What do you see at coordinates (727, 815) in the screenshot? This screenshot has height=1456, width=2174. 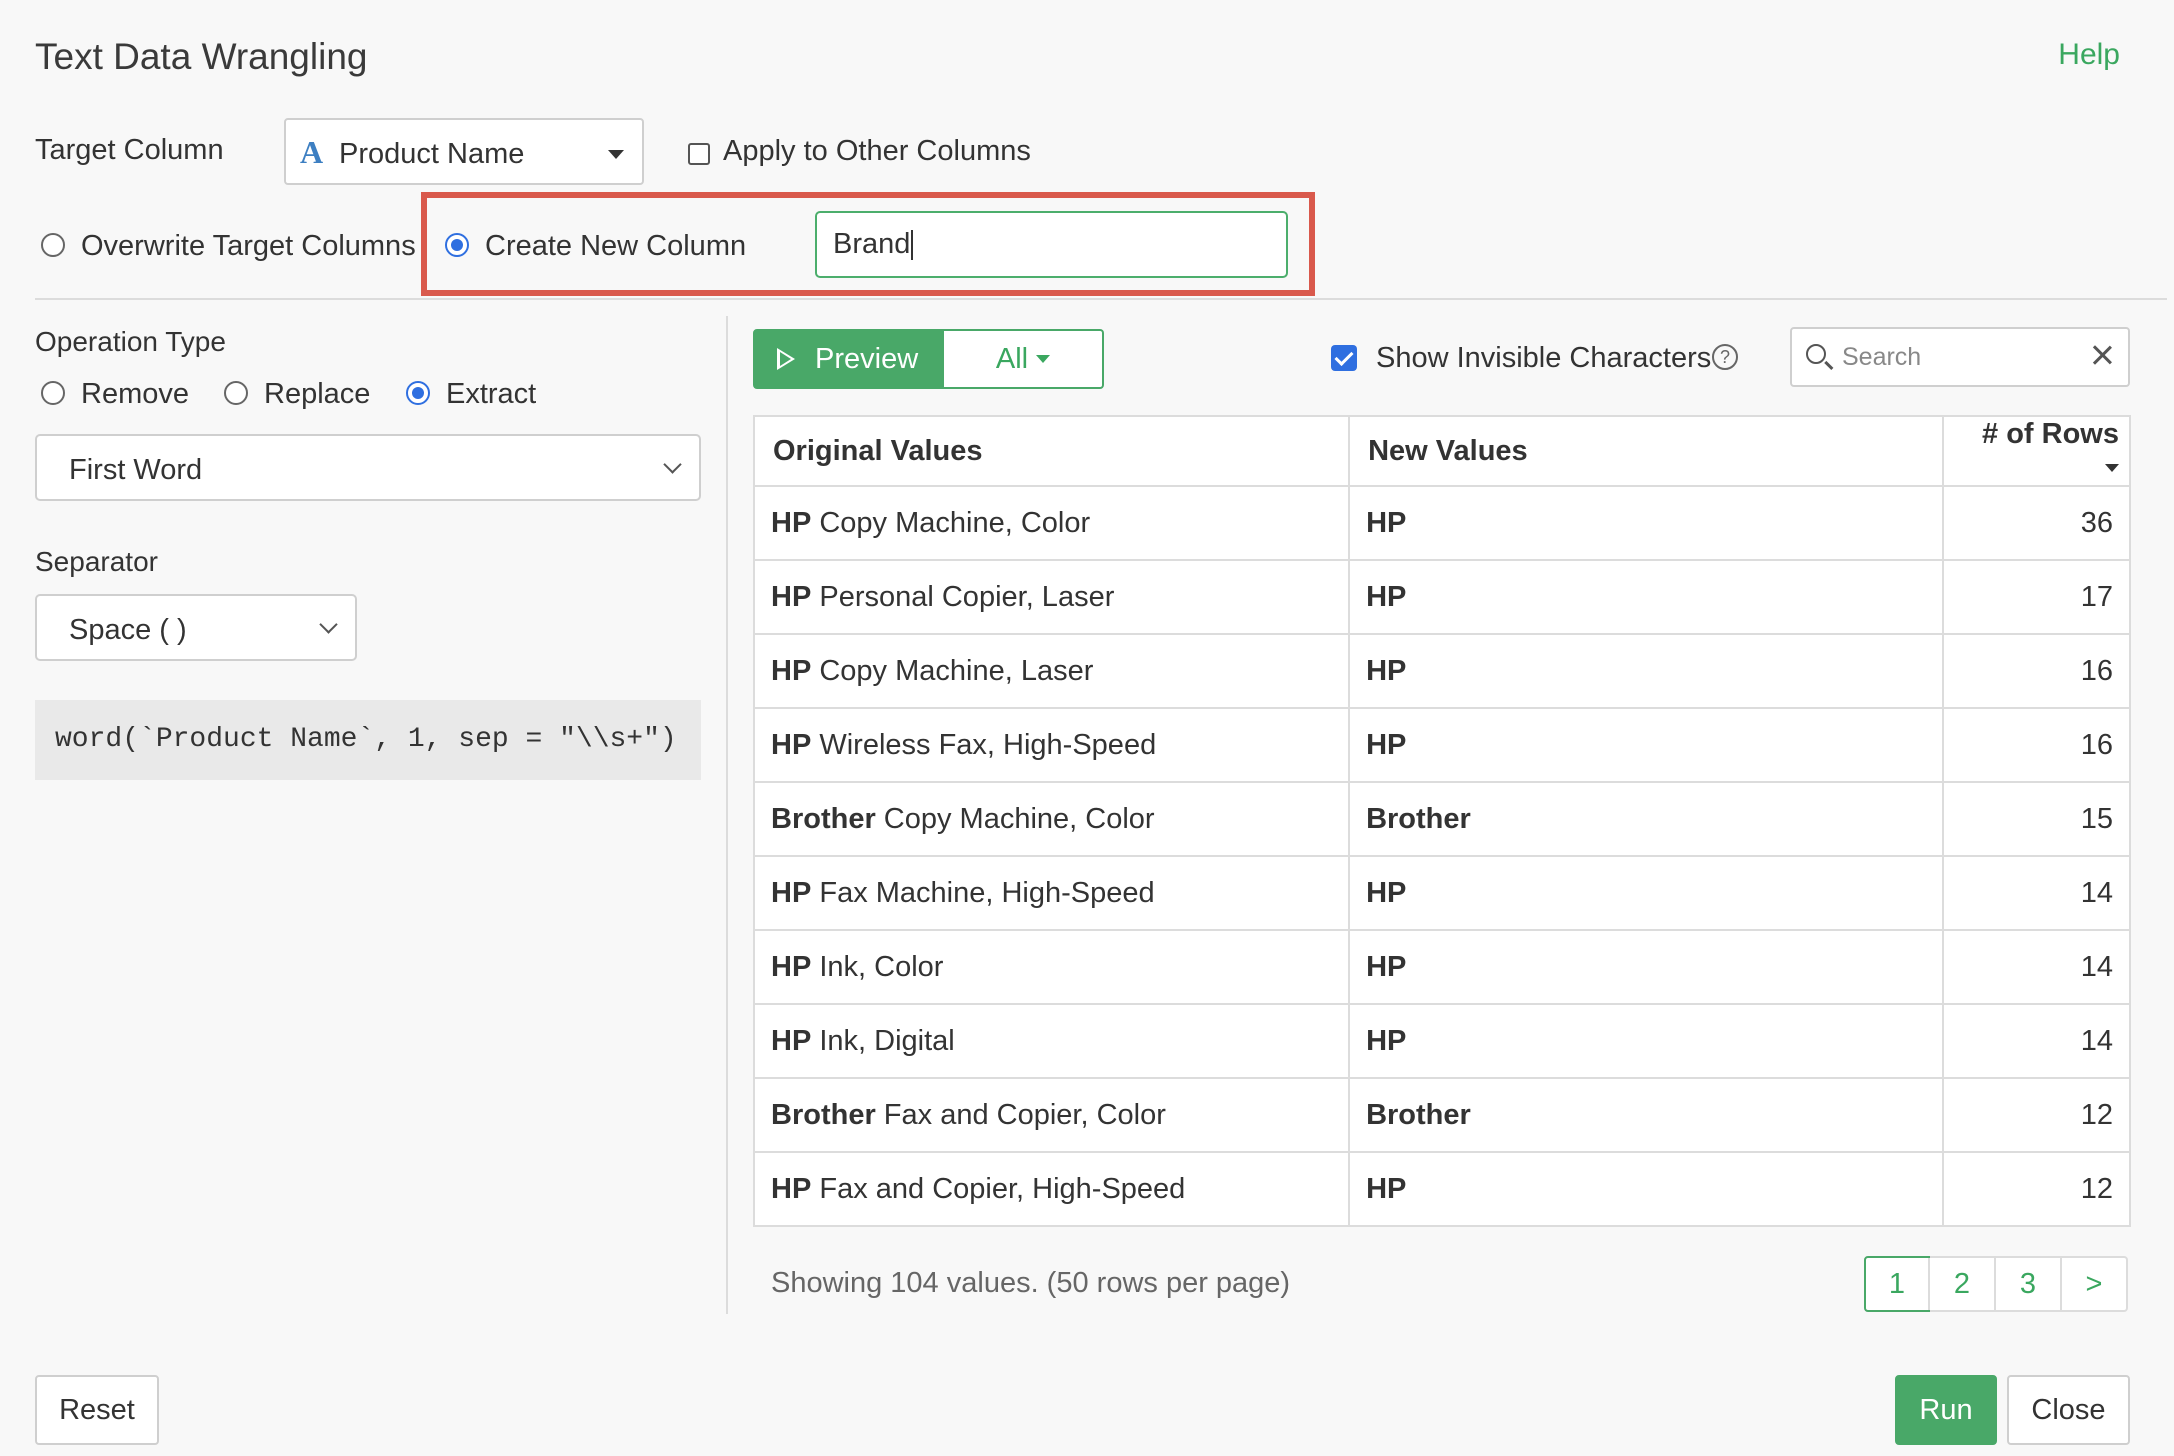 I see `panel-divider` at bounding box center [727, 815].